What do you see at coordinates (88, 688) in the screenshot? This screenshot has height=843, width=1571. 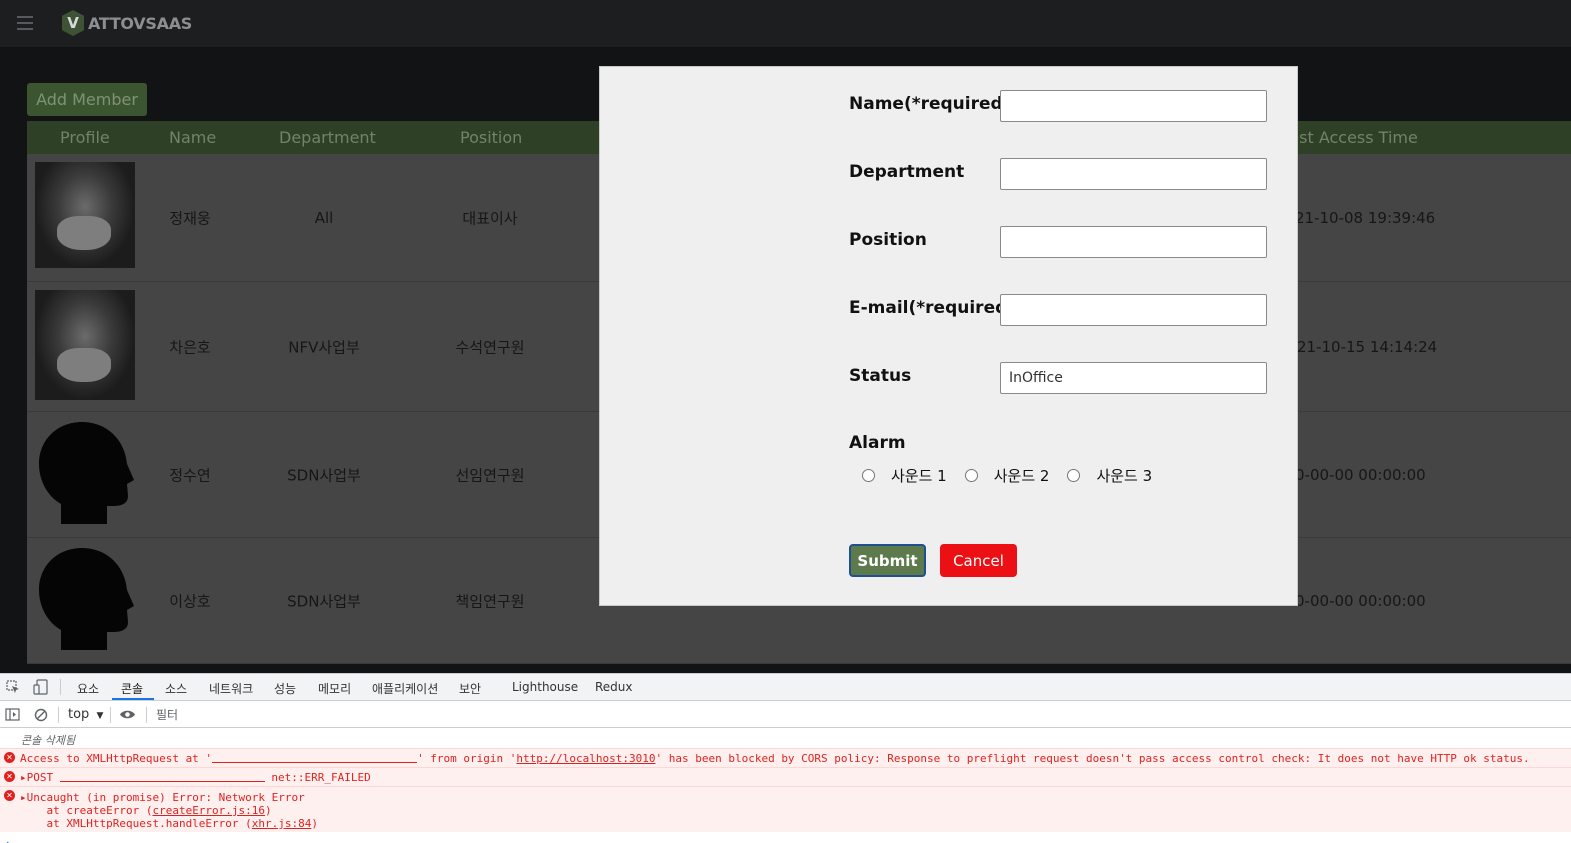 I see `tab-elements: 요소` at bounding box center [88, 688].